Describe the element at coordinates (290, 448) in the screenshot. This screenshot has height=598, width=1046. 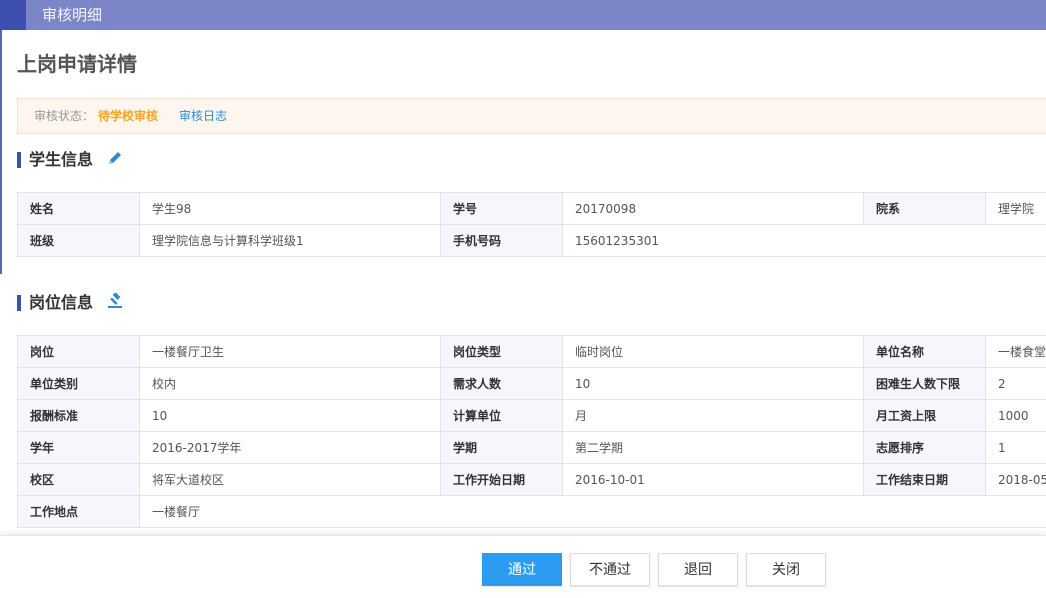
I see `field-value: 2016-2017学年` at that location.